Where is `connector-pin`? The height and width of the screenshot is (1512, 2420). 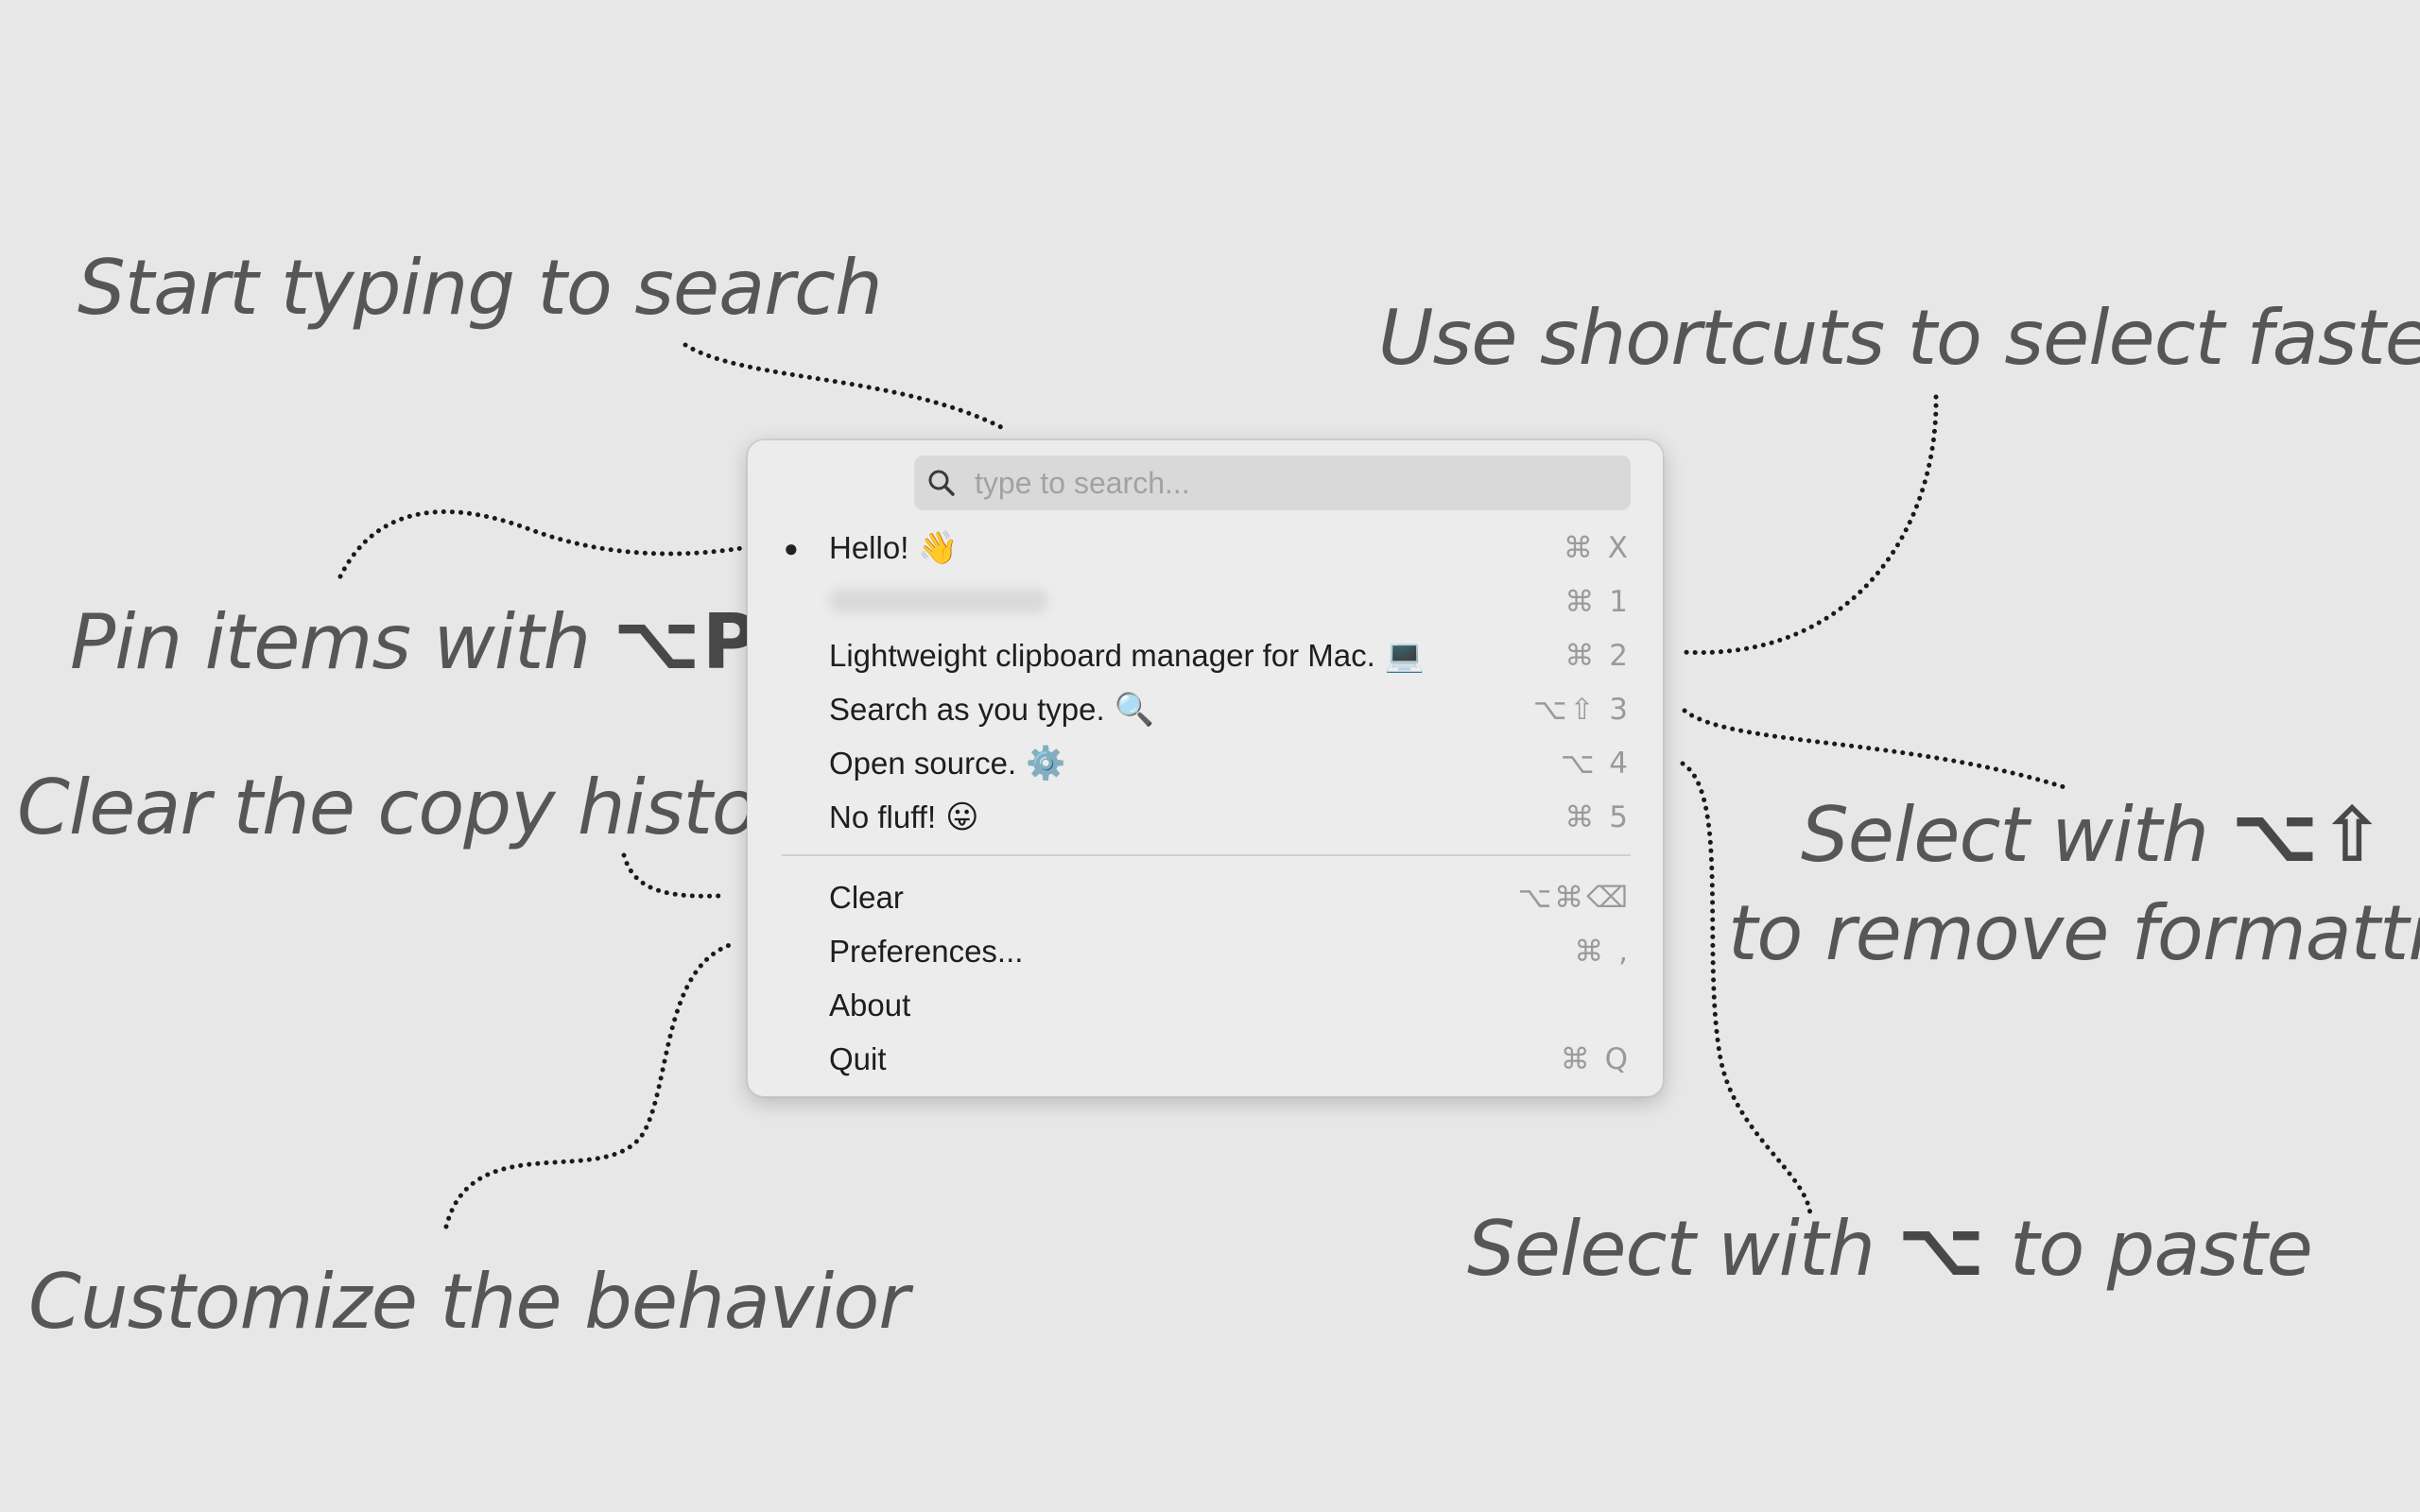
connector-pin is located at coordinates (541, 544).